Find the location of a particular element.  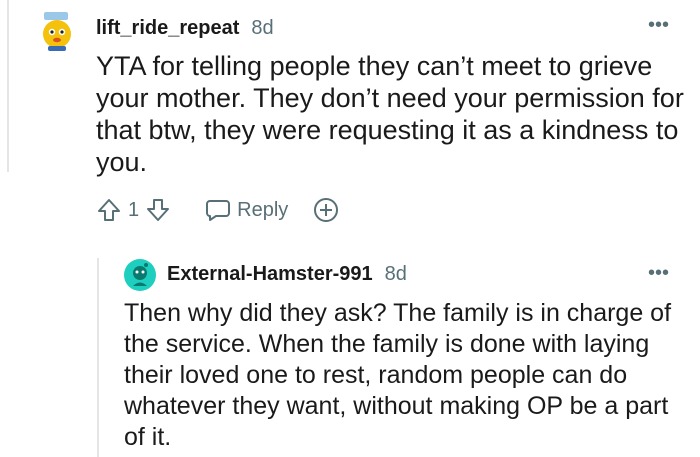

comment-meta: lift_ride_repeat 8d is located at coordinates (185, 28).